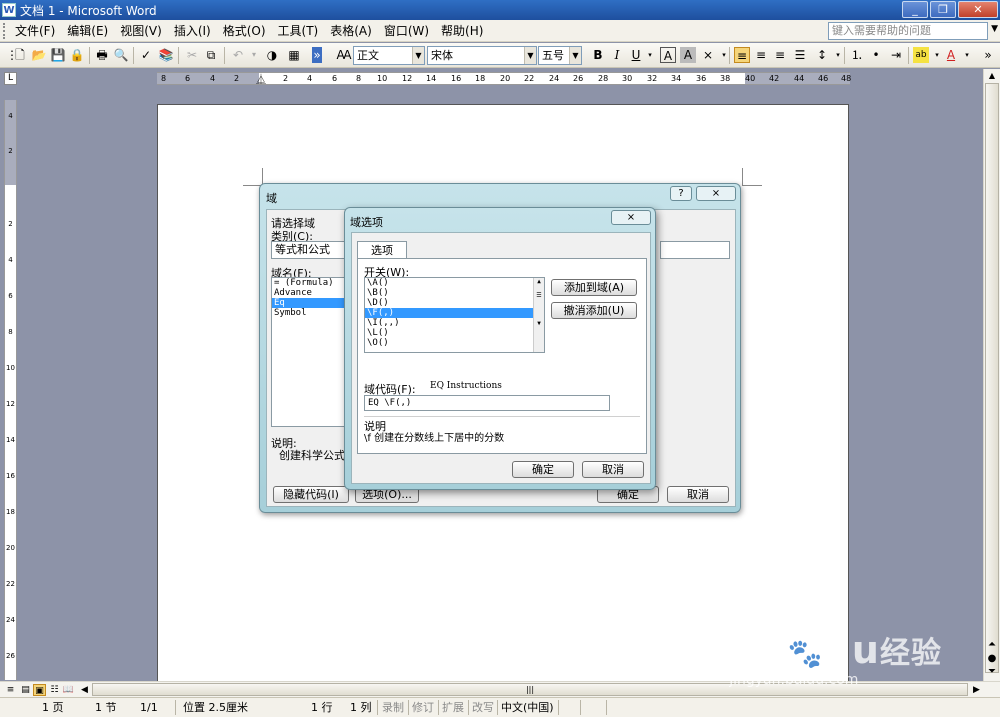 This screenshot has height=717, width=1000. I want to click on spelling-icon: ✓, so click(146, 55).